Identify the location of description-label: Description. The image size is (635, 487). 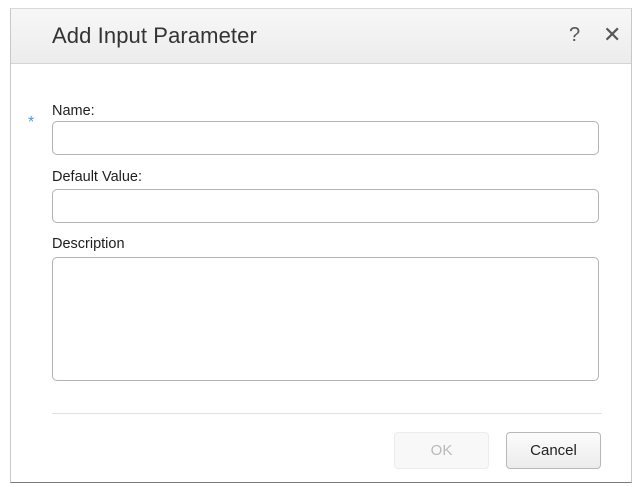
(88, 244).